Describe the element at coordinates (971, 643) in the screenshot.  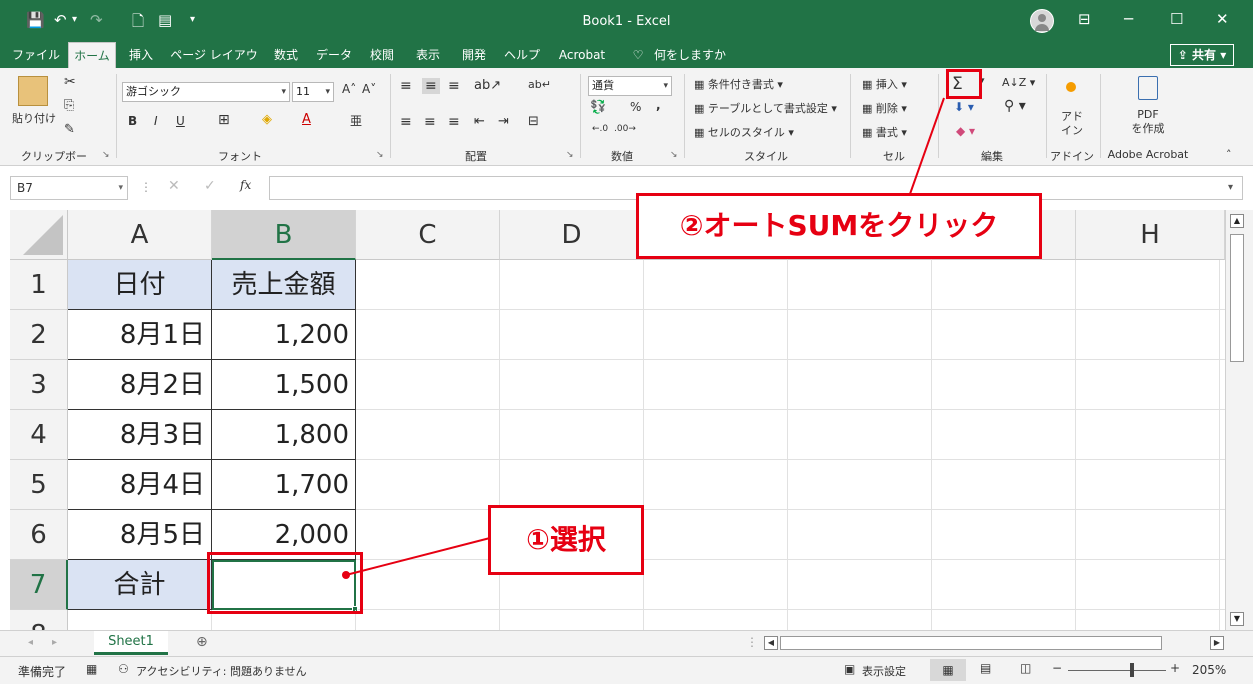
I see `horizontal-scroll-thumb` at that location.